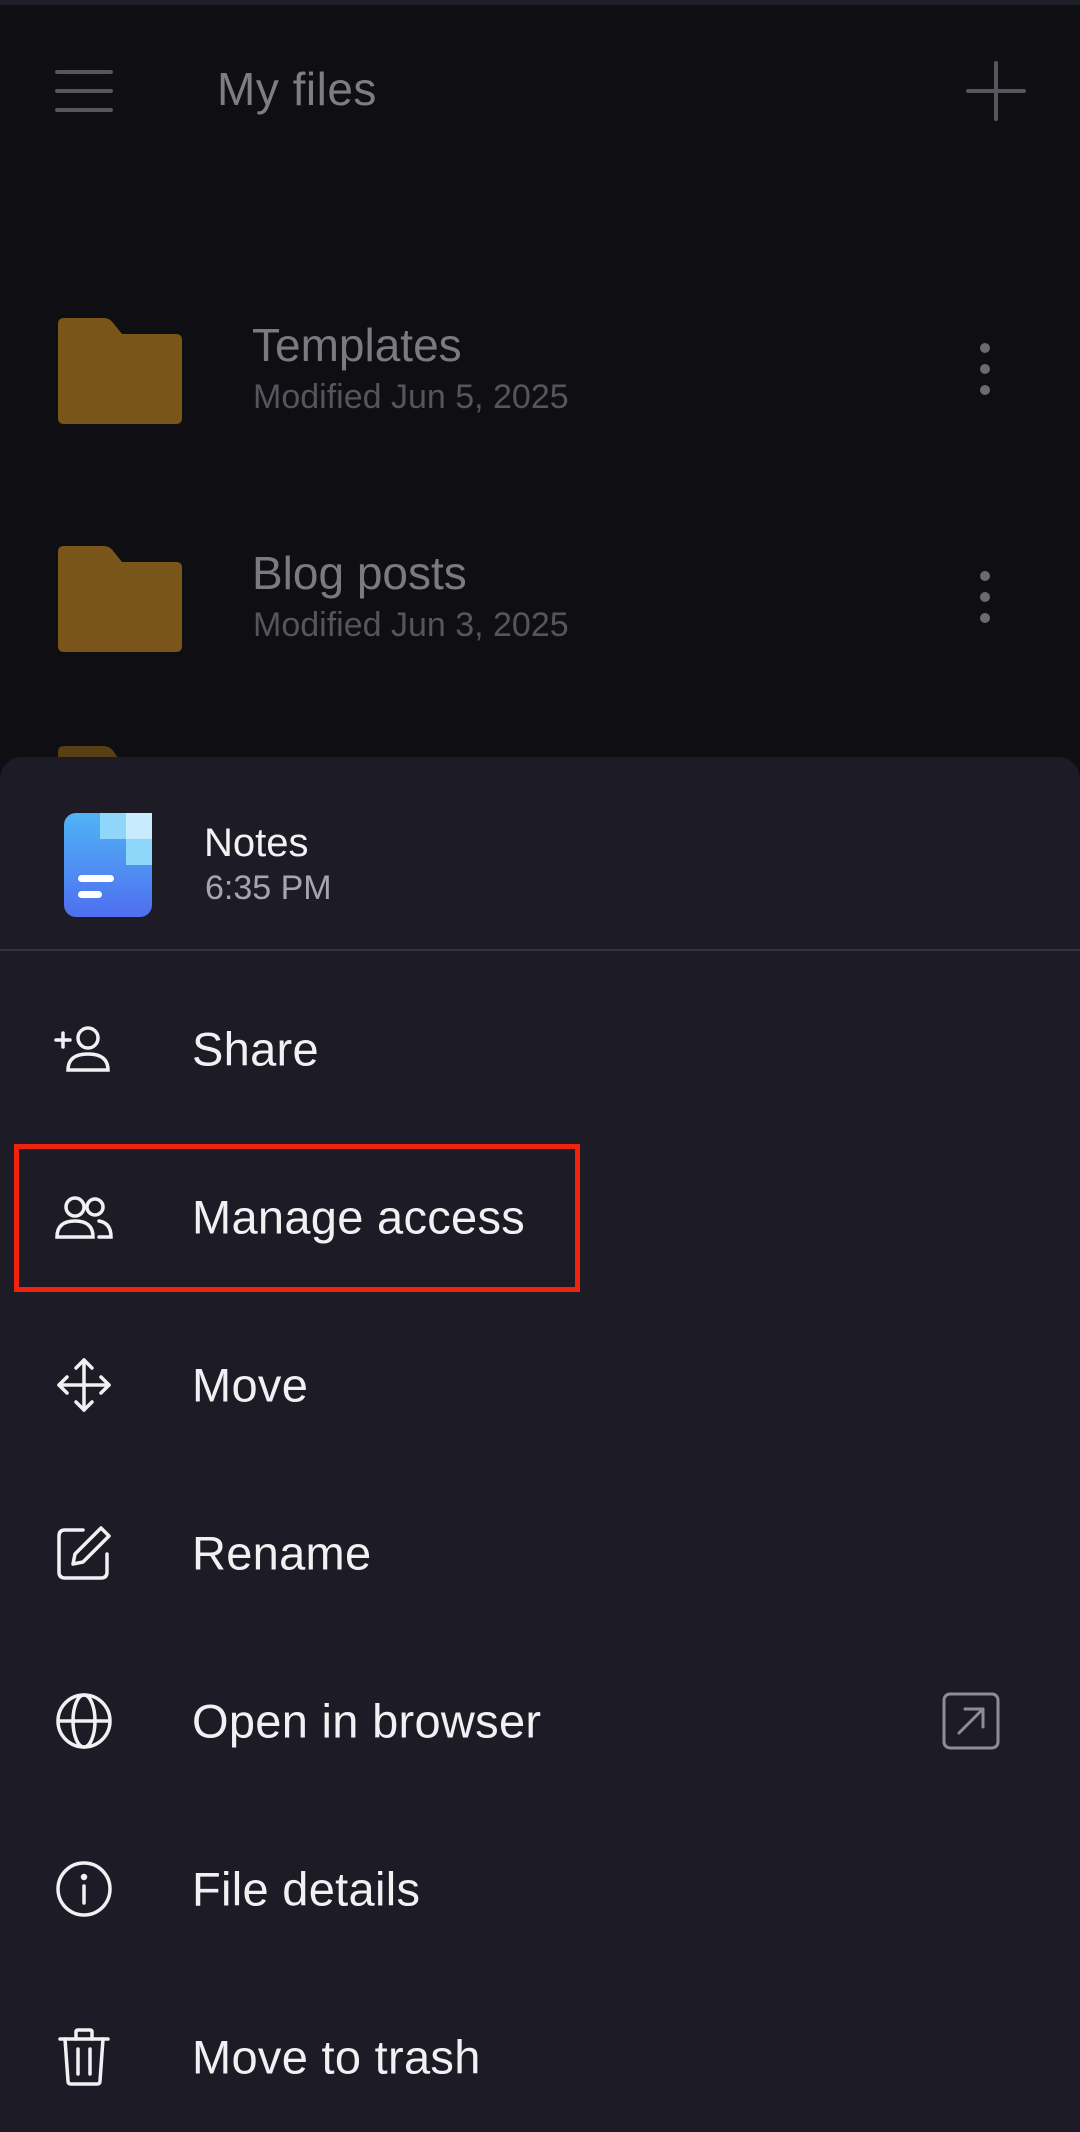  What do you see at coordinates (359, 1217) in the screenshot?
I see `menu-item-label: Manage access` at bounding box center [359, 1217].